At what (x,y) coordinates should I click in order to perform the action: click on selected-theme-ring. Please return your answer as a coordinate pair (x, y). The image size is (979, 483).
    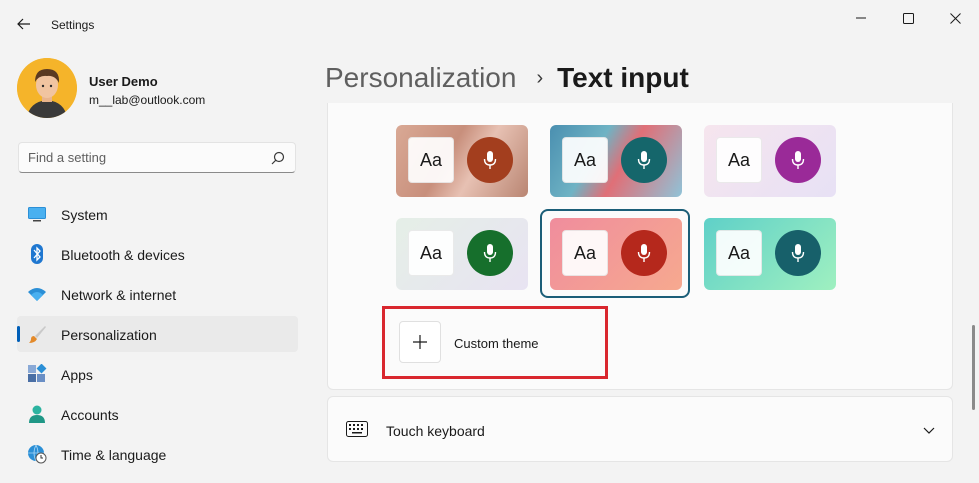
    Looking at the image, I should click on (615, 253).